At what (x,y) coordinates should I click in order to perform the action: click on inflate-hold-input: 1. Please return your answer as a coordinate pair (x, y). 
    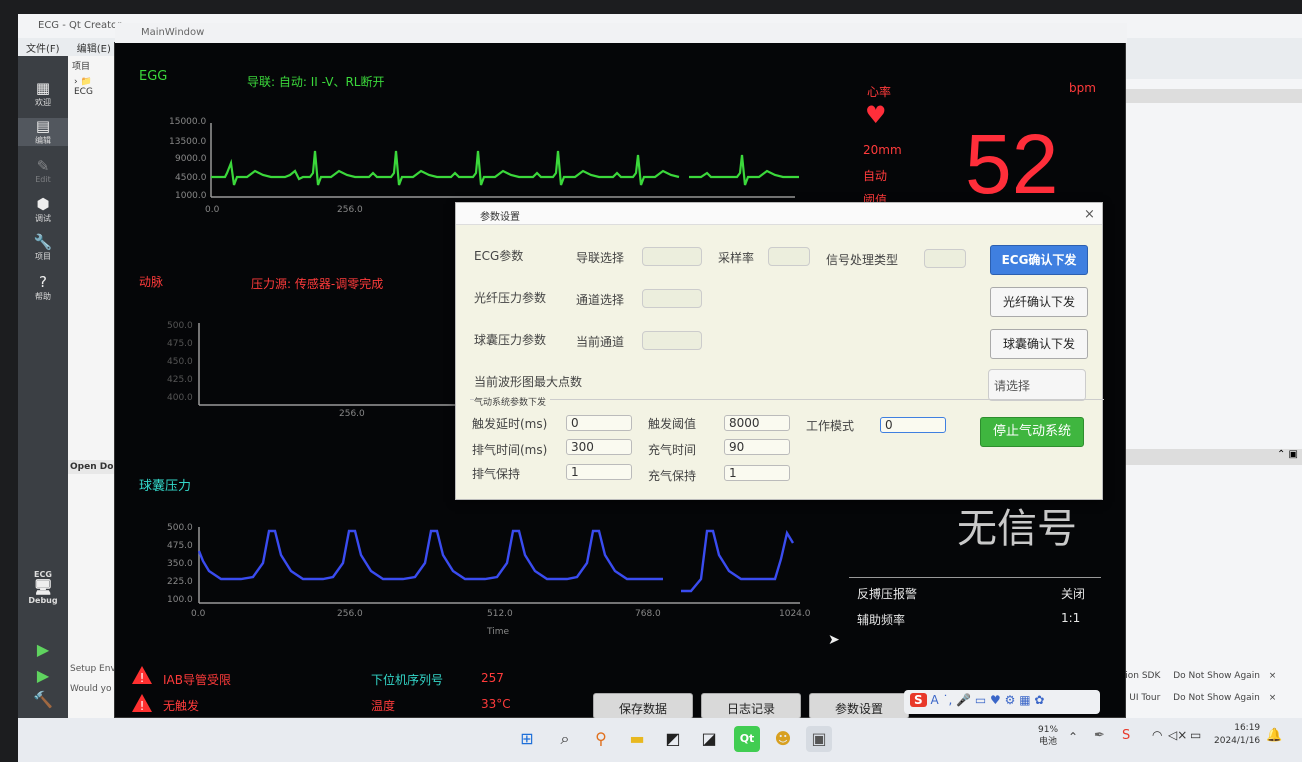
    Looking at the image, I should click on (757, 473).